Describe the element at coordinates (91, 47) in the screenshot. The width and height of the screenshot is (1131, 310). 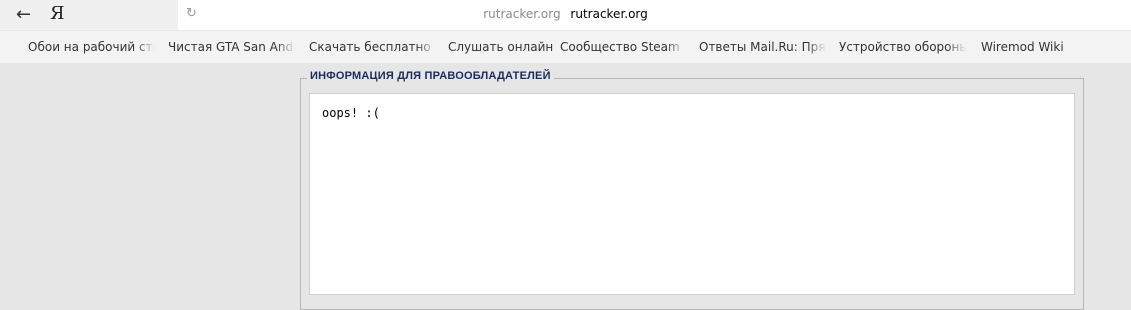
I see `bookmark-item: Обои на рабочий стол` at that location.